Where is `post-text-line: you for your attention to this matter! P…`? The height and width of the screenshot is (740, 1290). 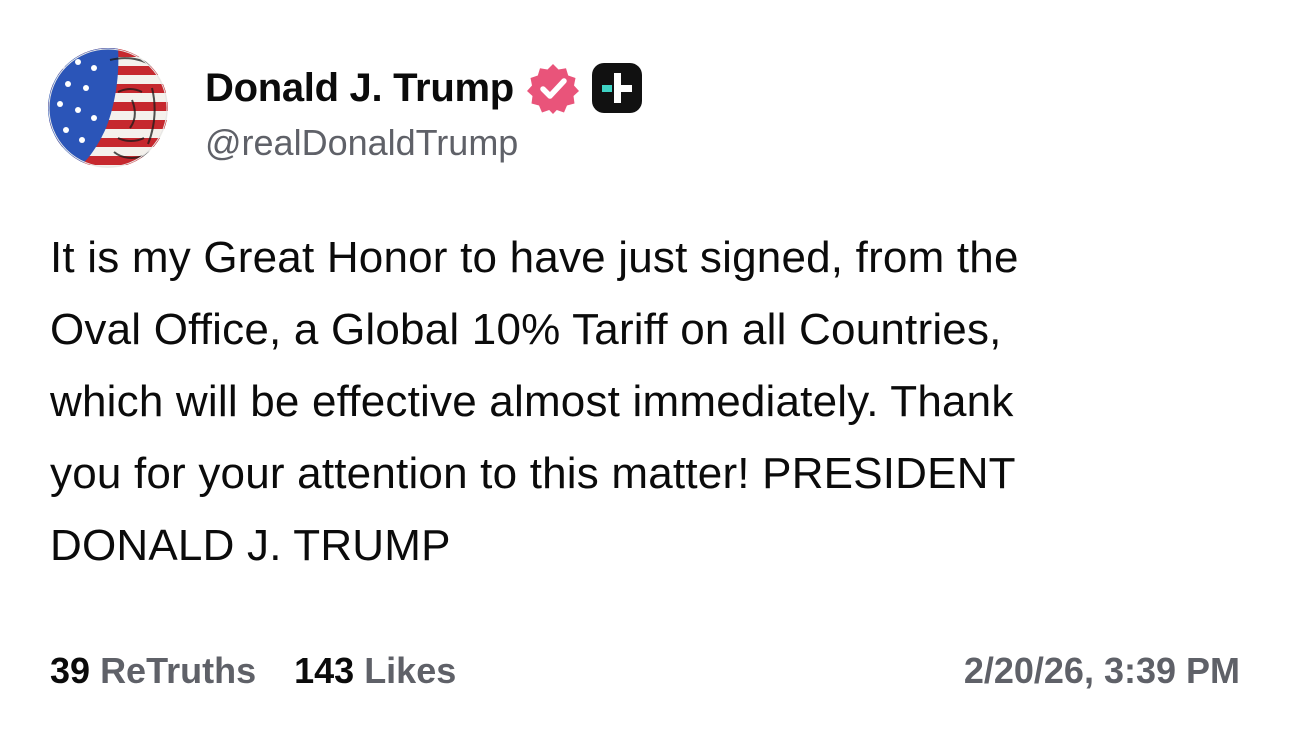 post-text-line: you for your attention to this matter! P… is located at coordinates (533, 473).